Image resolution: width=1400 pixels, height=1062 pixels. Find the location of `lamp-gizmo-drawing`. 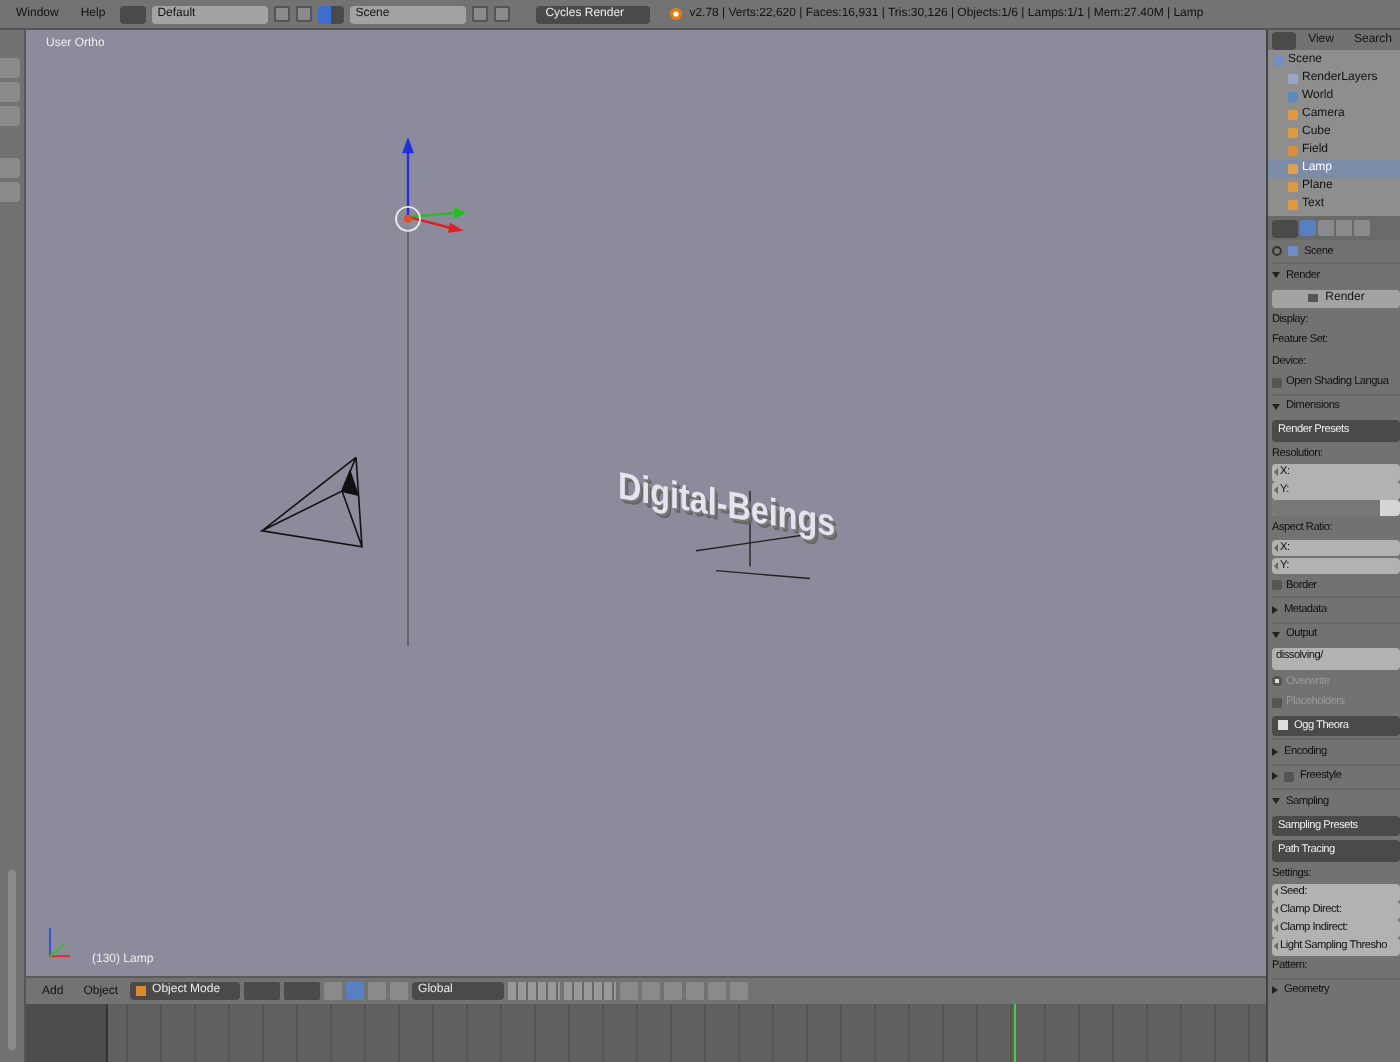

lamp-gizmo-drawing is located at coordinates (430, 185).